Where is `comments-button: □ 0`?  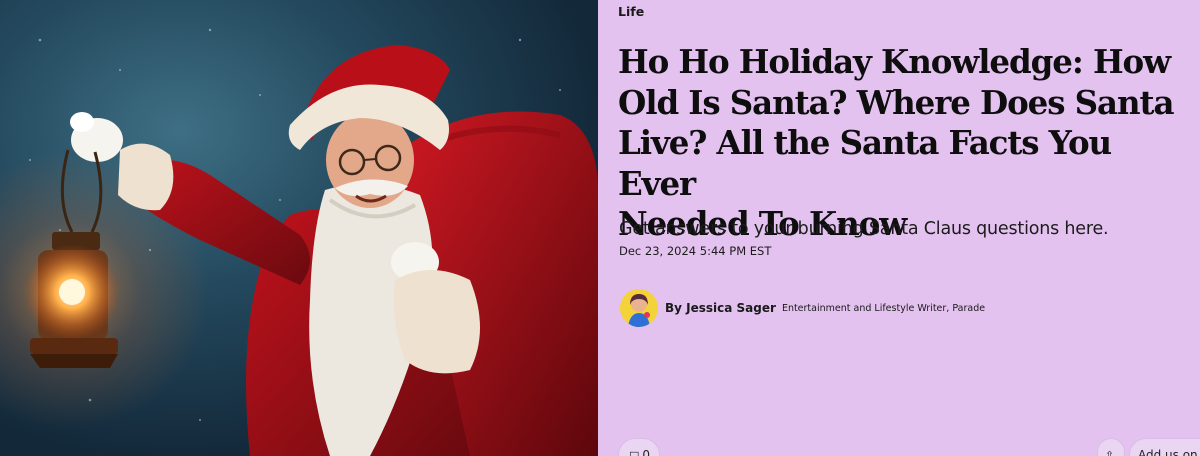
comments-button: □ 0 is located at coordinates (639, 447).